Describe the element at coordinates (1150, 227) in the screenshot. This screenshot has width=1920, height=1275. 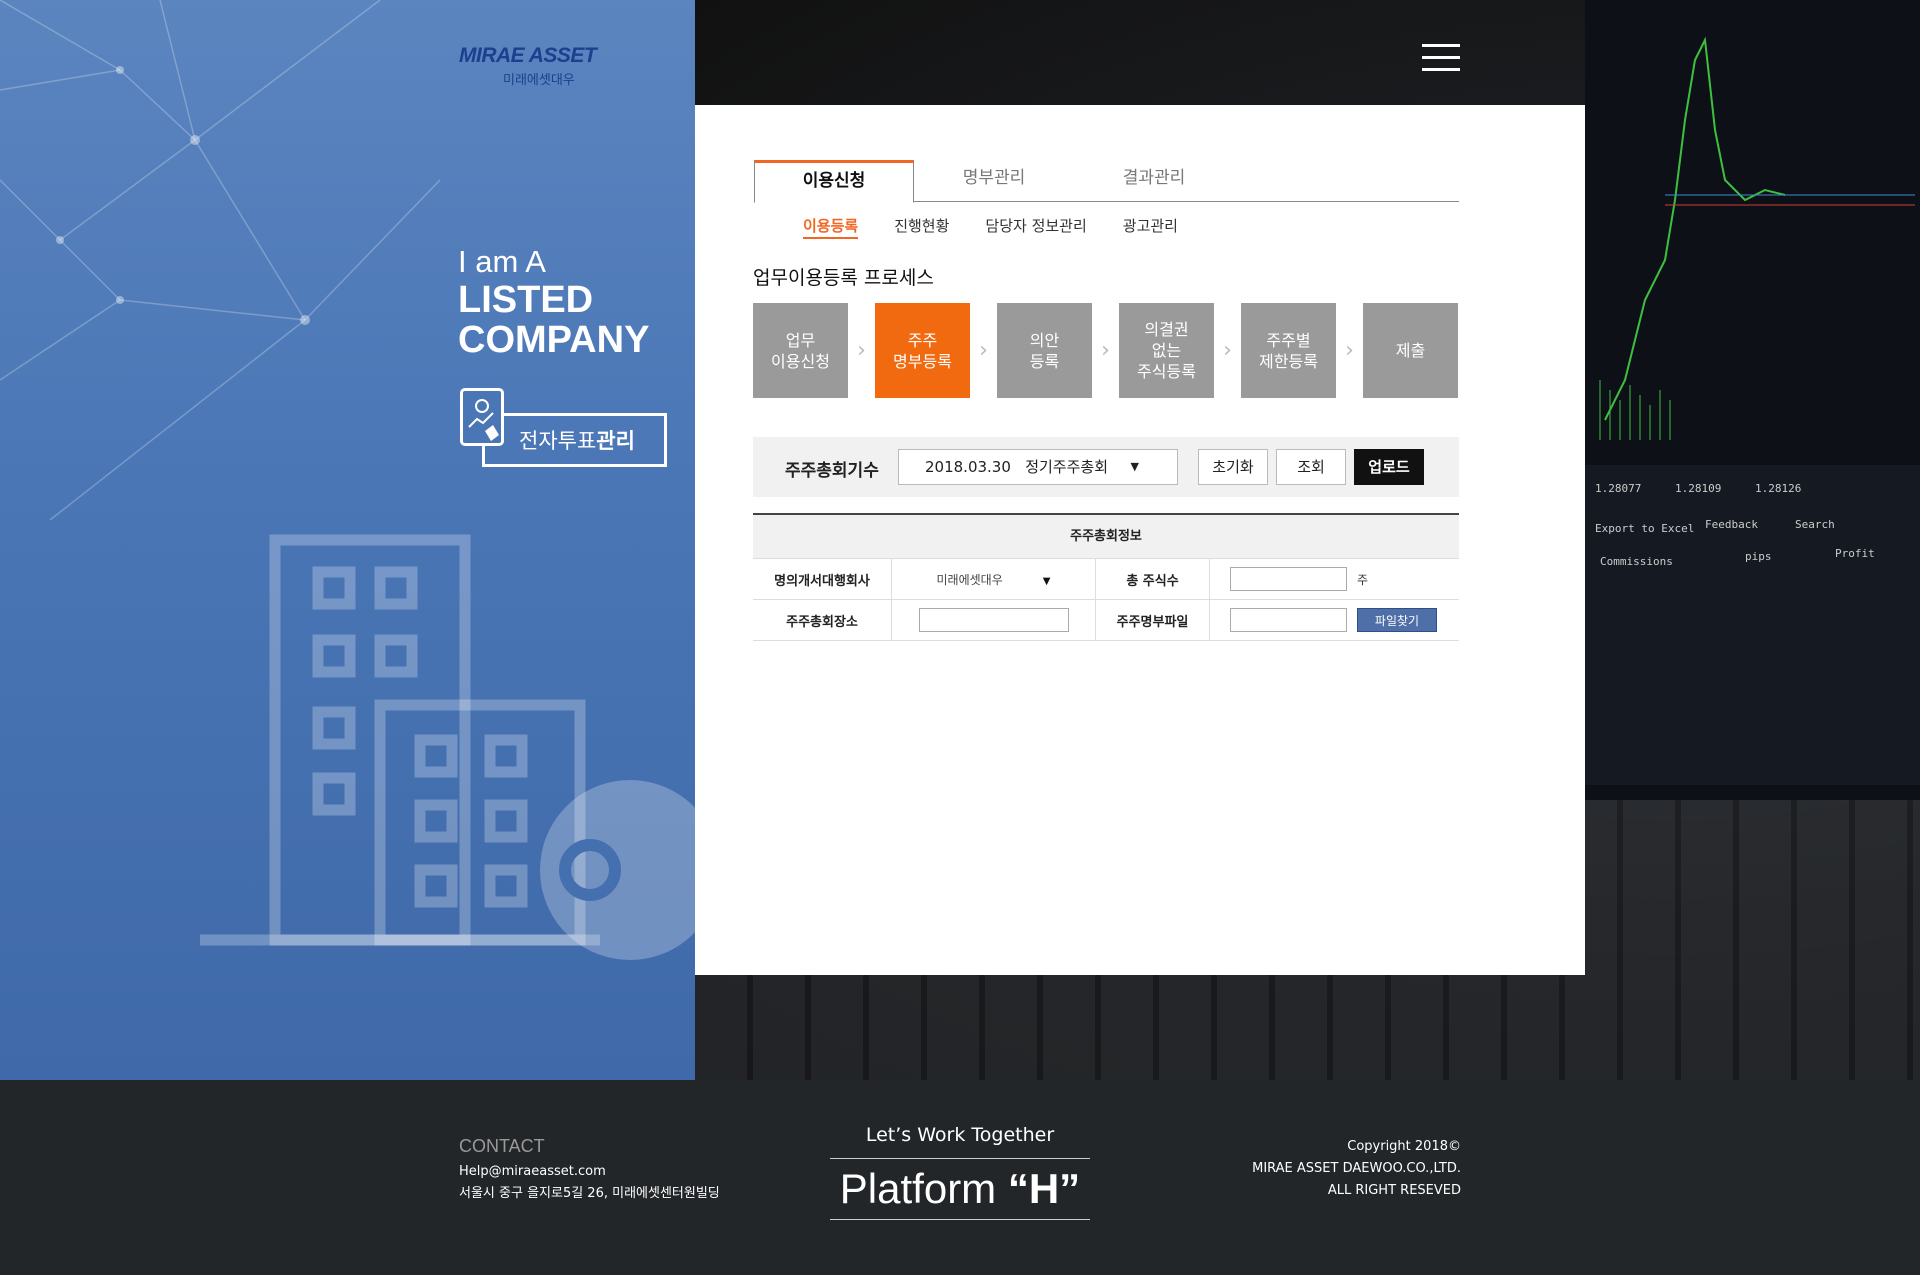
I see `subtab-ads: 광고관리` at that location.